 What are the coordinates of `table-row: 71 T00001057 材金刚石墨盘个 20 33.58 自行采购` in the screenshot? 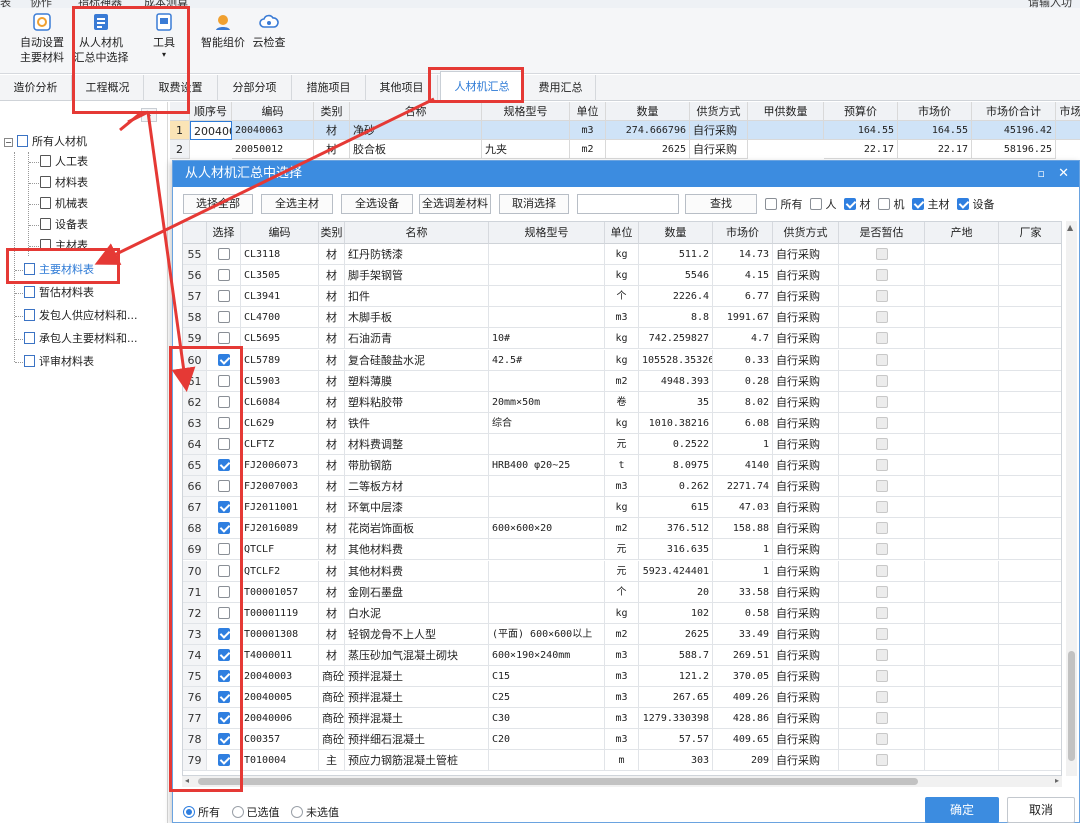 It's located at (622, 592).